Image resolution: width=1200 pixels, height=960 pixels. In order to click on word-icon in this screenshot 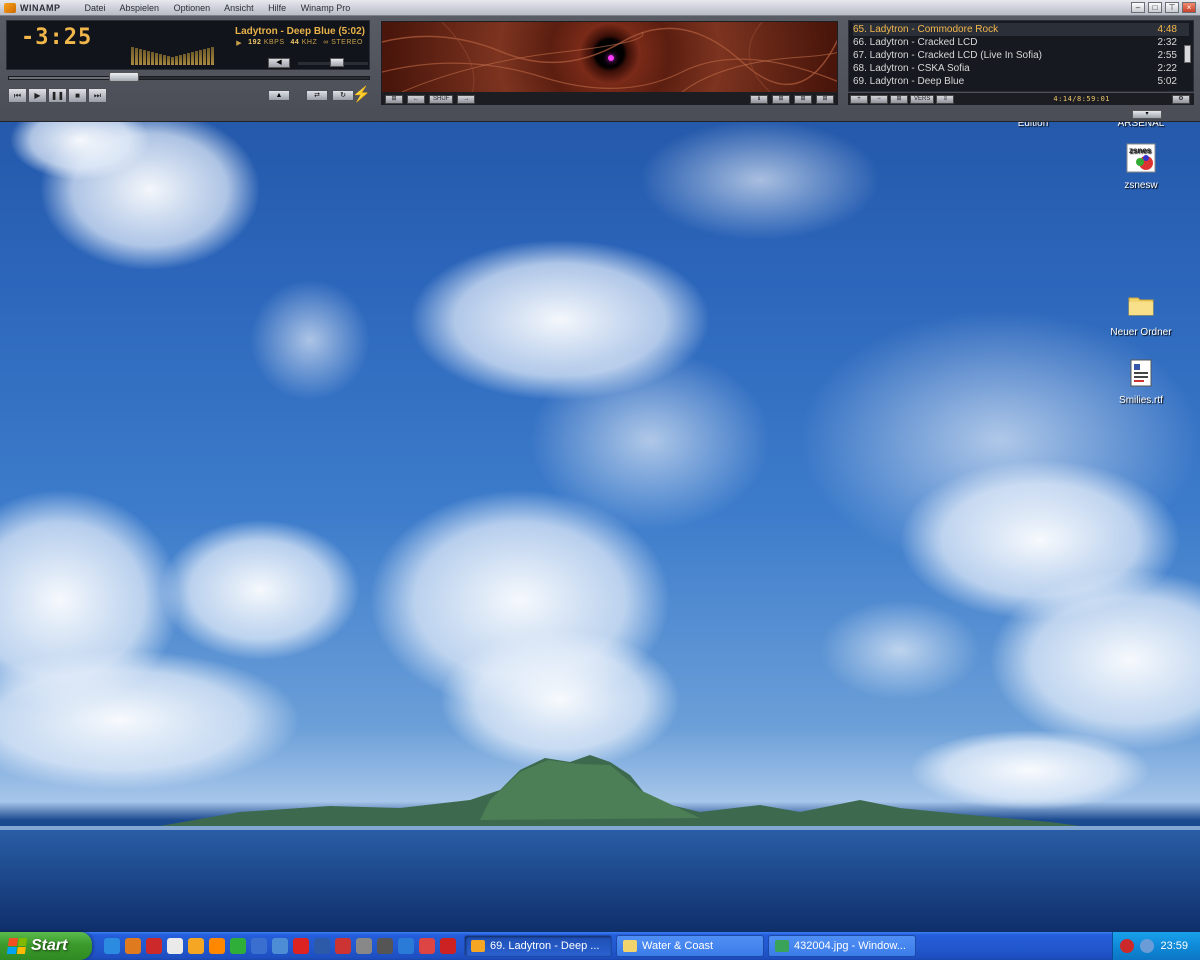, I will do `click(322, 946)`.